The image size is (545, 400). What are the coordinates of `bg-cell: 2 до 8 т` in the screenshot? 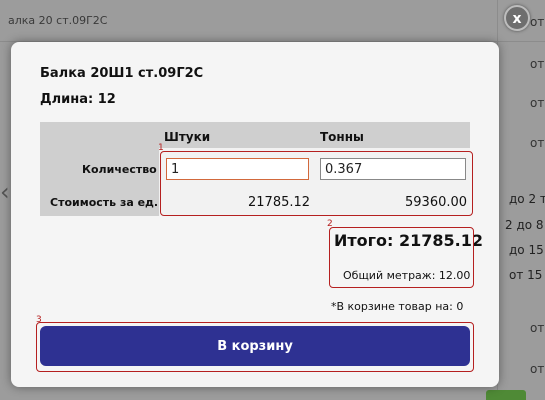 It's located at (525, 225).